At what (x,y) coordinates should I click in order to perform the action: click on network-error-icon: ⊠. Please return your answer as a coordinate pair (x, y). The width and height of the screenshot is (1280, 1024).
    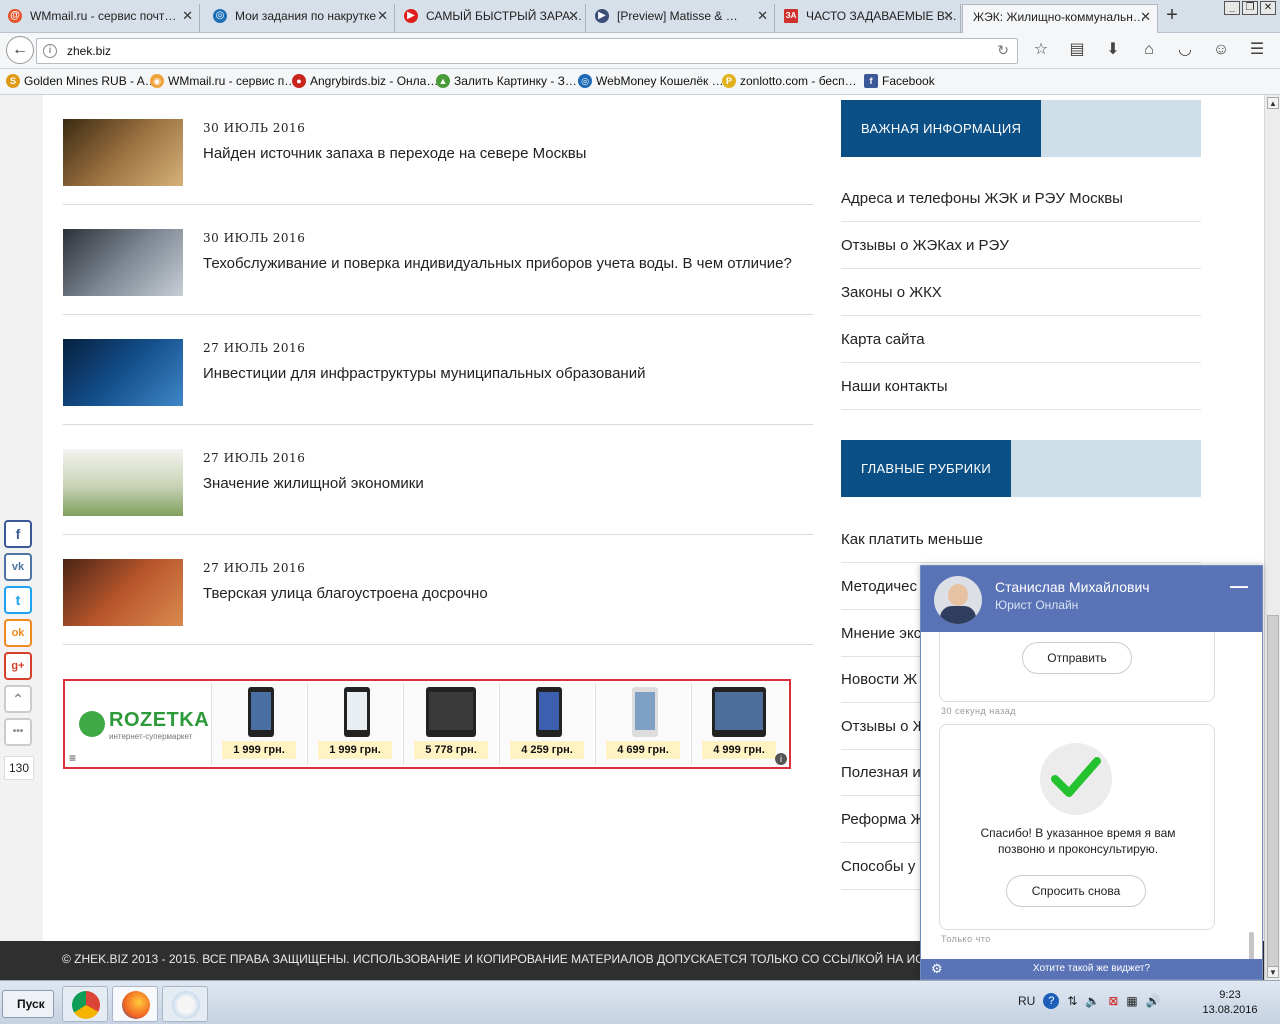
    Looking at the image, I should click on (1113, 1001).